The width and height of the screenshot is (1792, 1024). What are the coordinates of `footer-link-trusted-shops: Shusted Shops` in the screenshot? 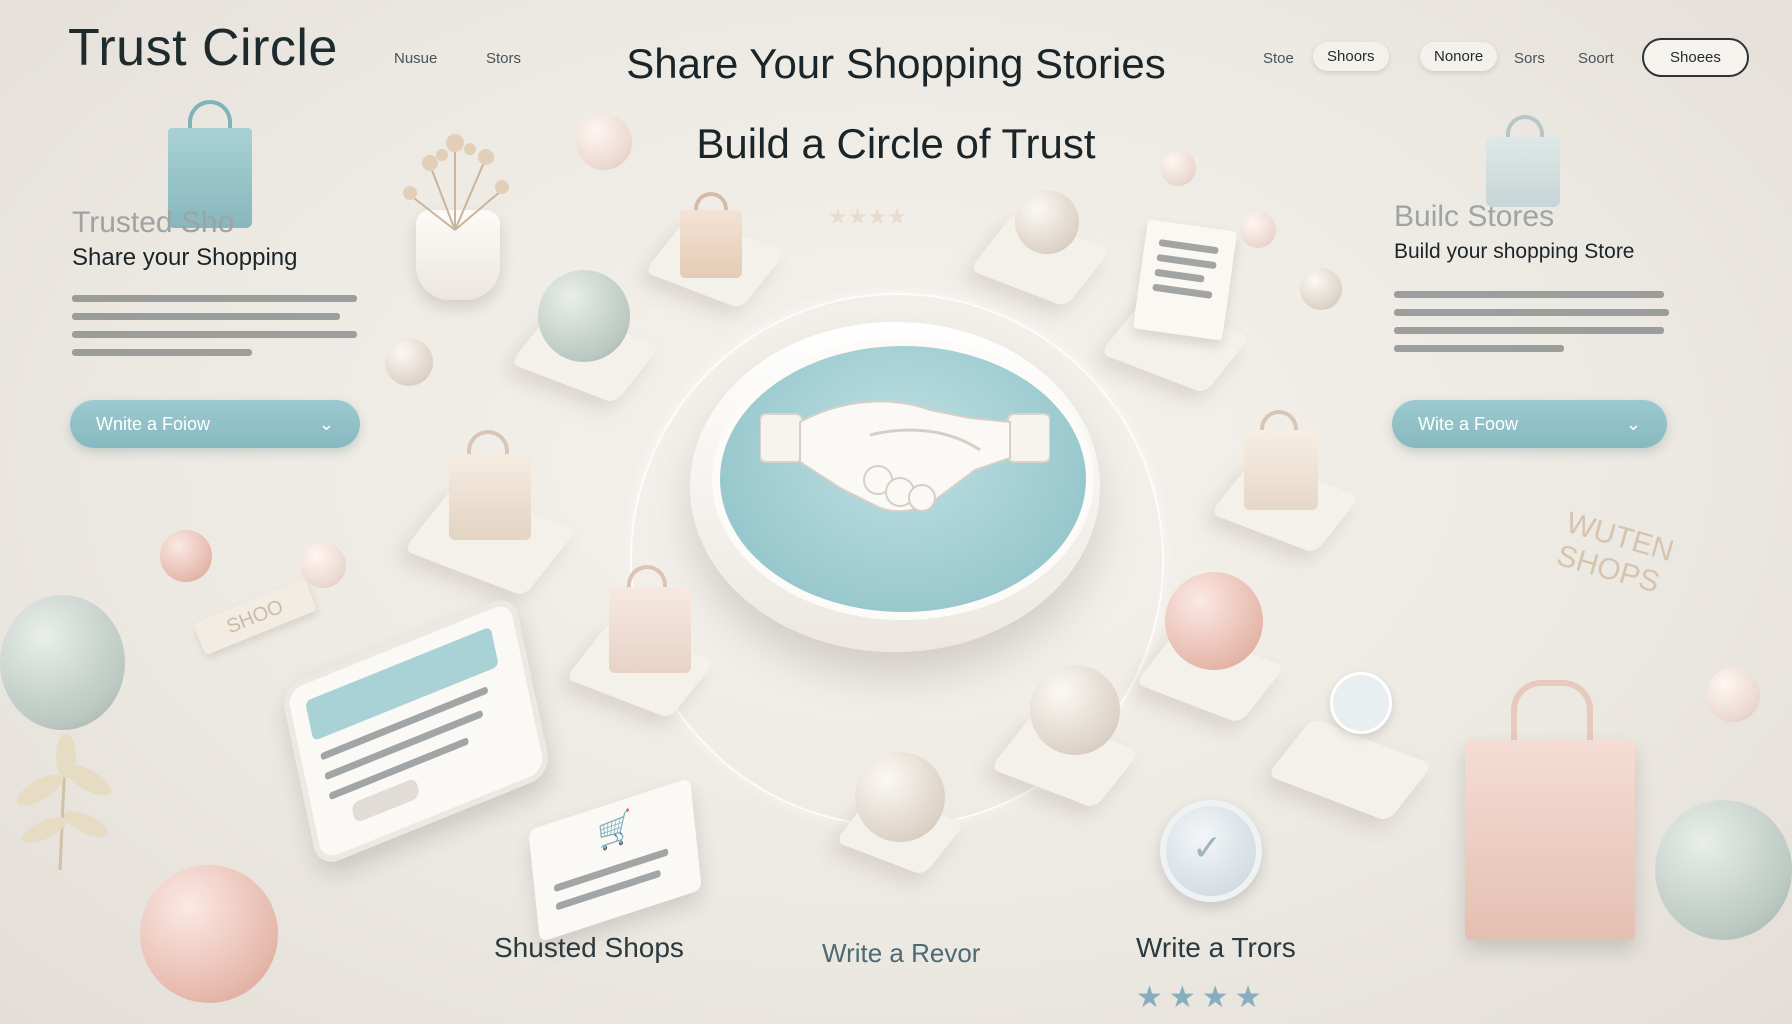 It's located at (589, 948).